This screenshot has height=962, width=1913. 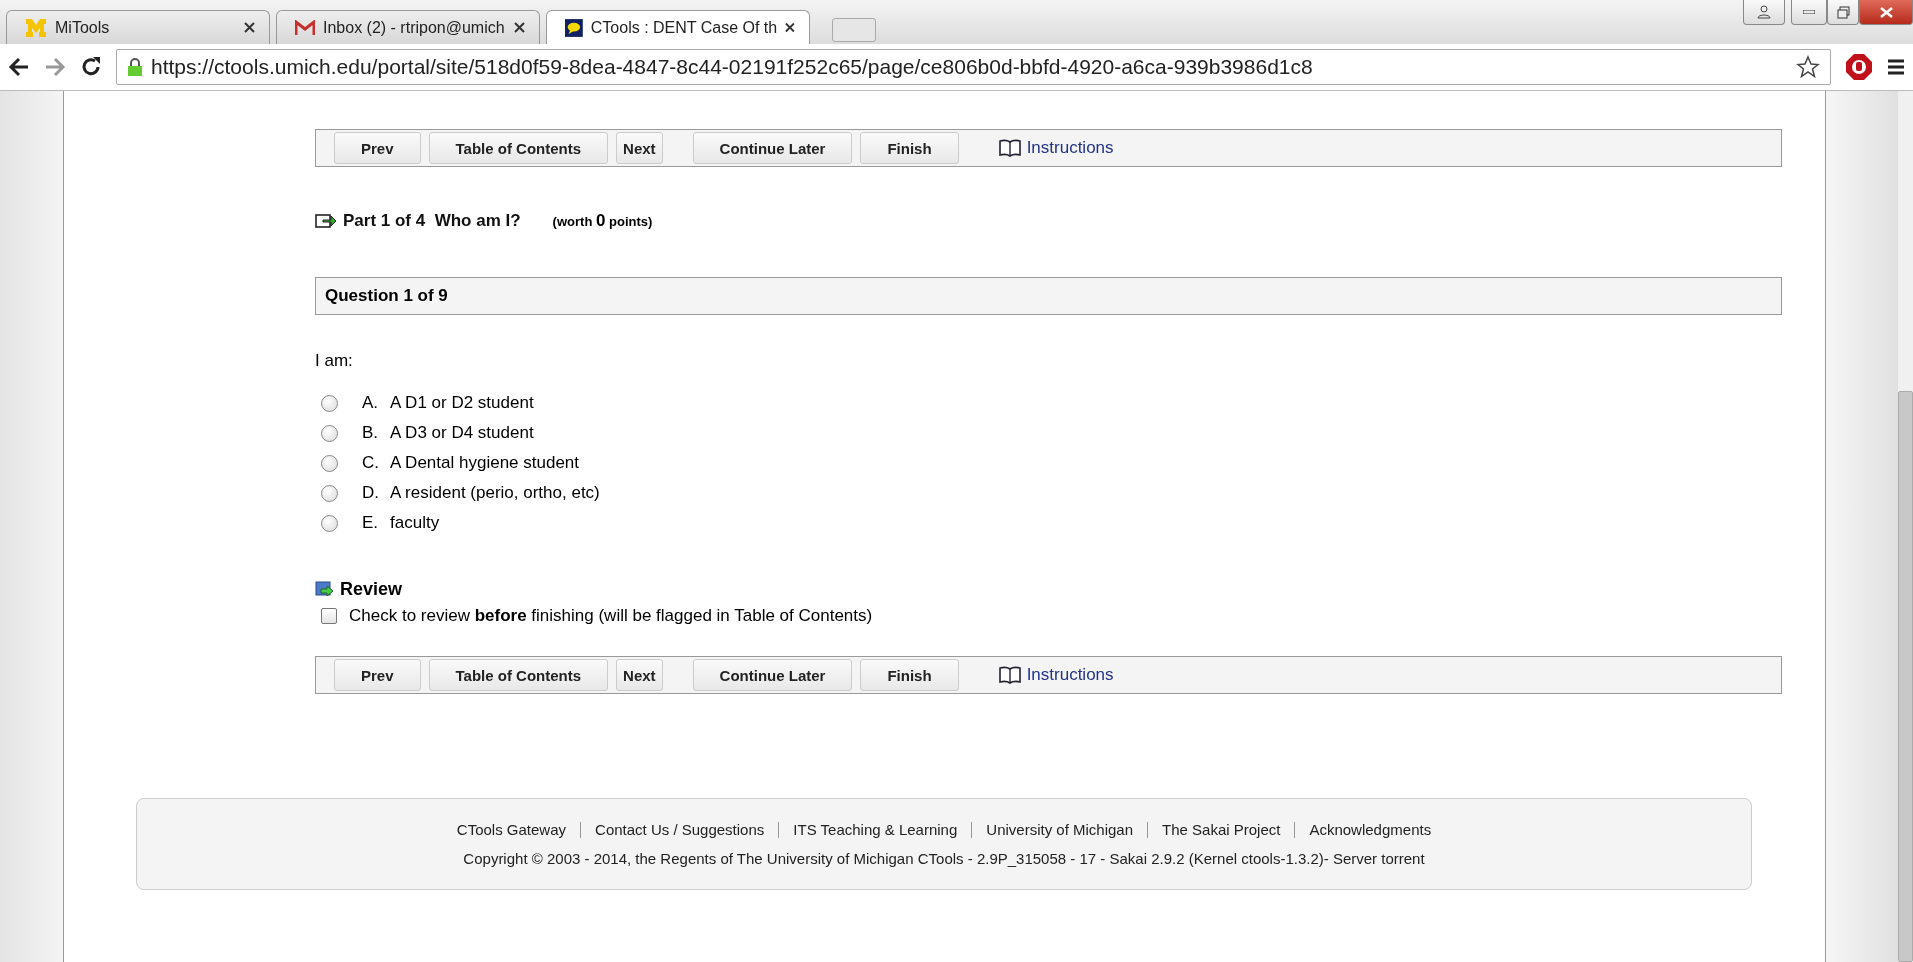 I want to click on copyright-text: Copyright © 2003 - 2014, the Regents of The University of Michigan CTools - 2.9P_315058 - 17 - Sakai 2.9.2 (Kernel ctools-1.3.2)- Server torrent, so click(x=944, y=858).